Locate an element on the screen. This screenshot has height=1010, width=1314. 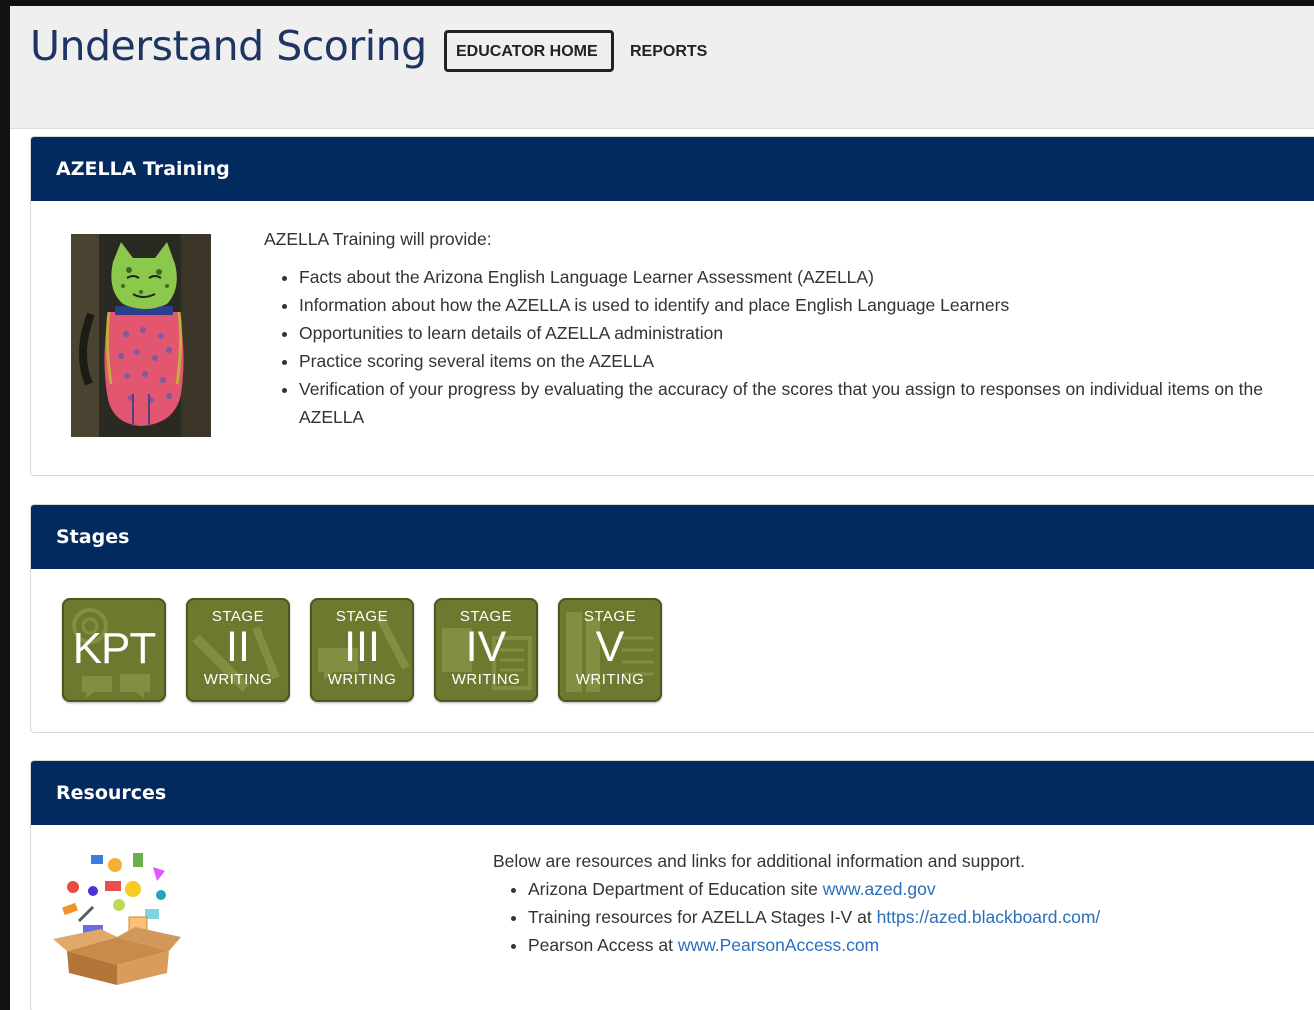
resources-panel-heading: Resources is located at coordinates (672, 793).